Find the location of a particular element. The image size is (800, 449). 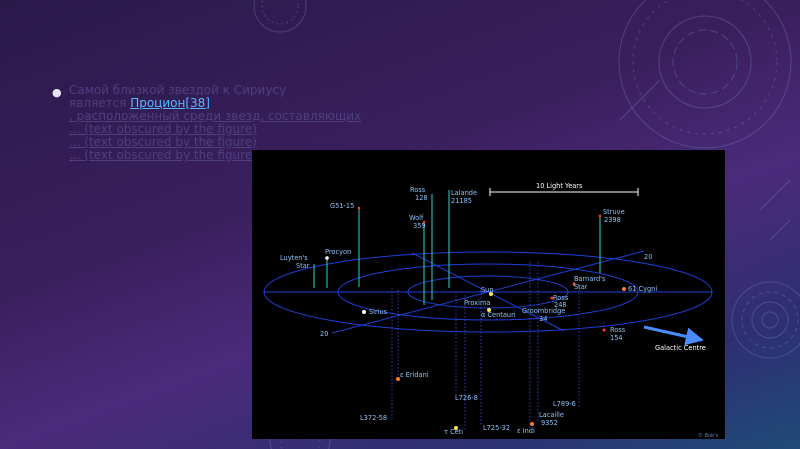

star-l72532: L725-32 is located at coordinates (496, 428).